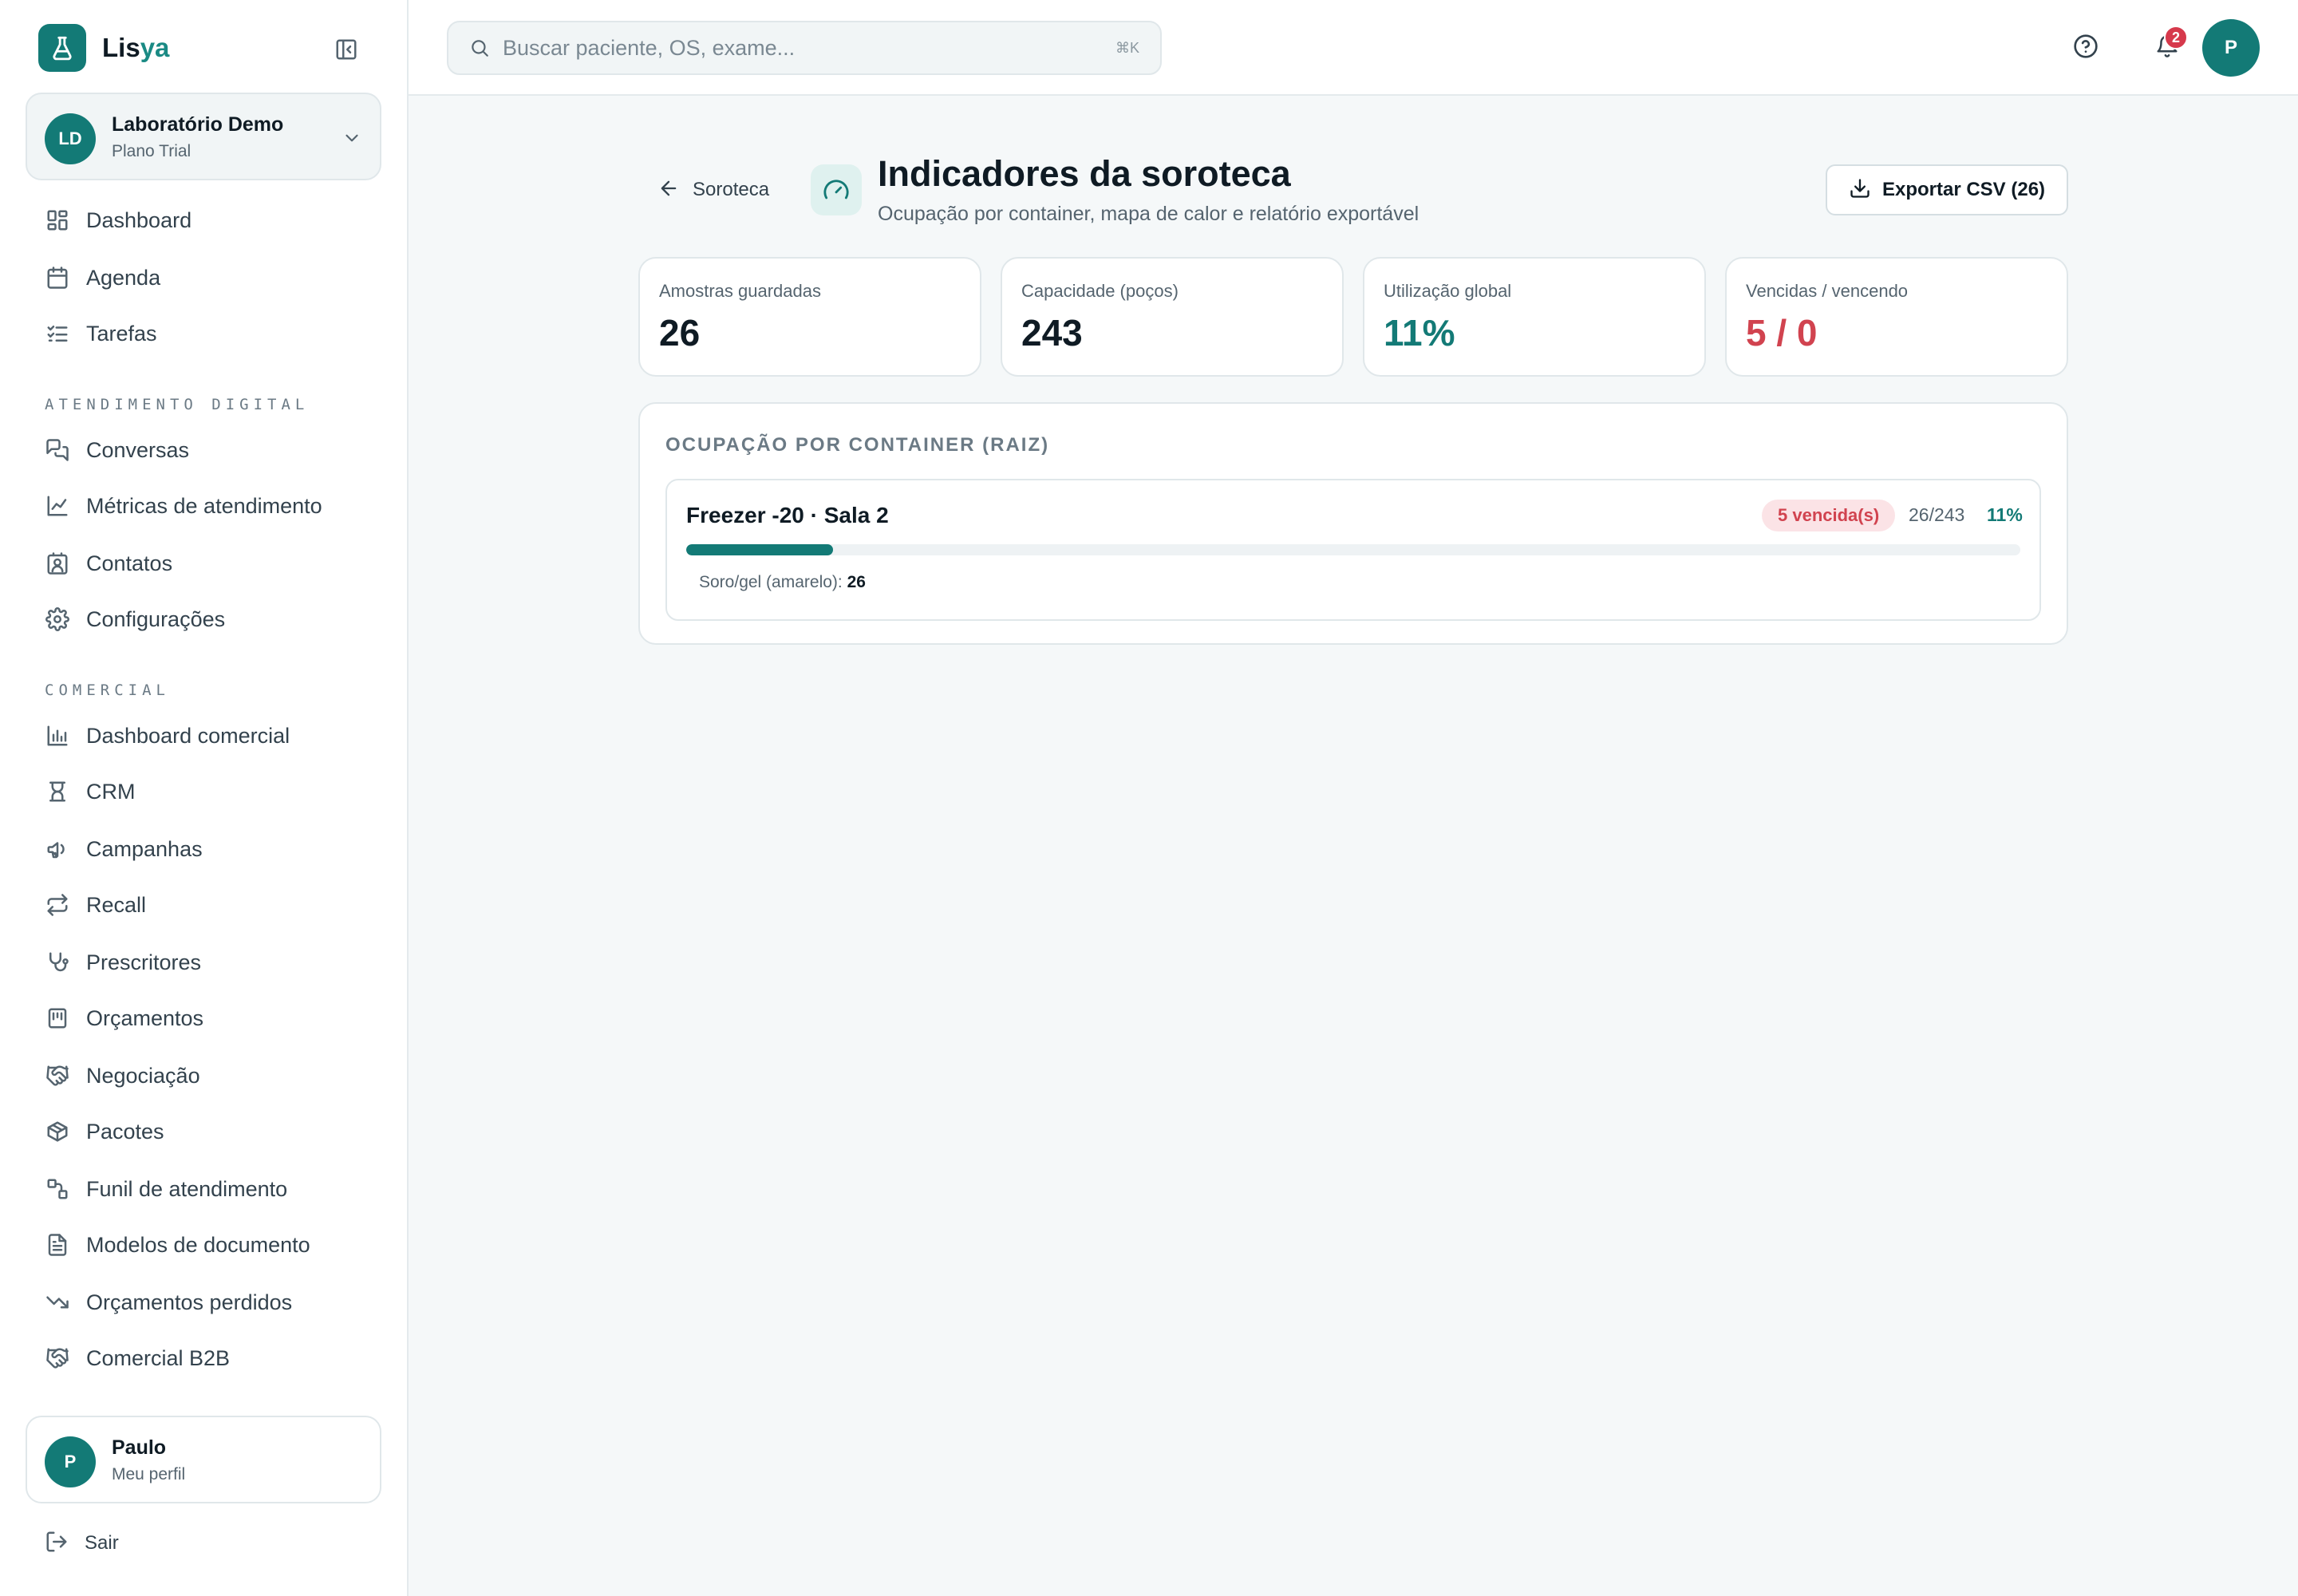  What do you see at coordinates (123, 962) in the screenshot?
I see `sidebar-item-prescritores: Prescritores` at bounding box center [123, 962].